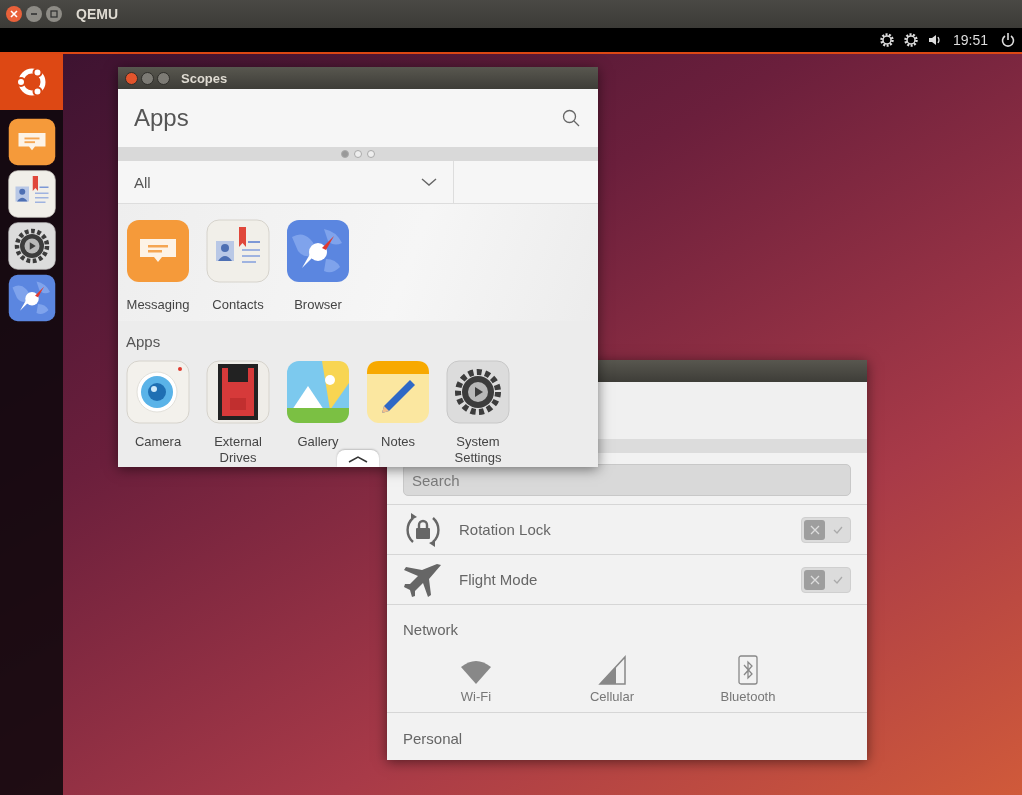  What do you see at coordinates (970, 40) in the screenshot?
I see `clock-text: 19:51` at bounding box center [970, 40].